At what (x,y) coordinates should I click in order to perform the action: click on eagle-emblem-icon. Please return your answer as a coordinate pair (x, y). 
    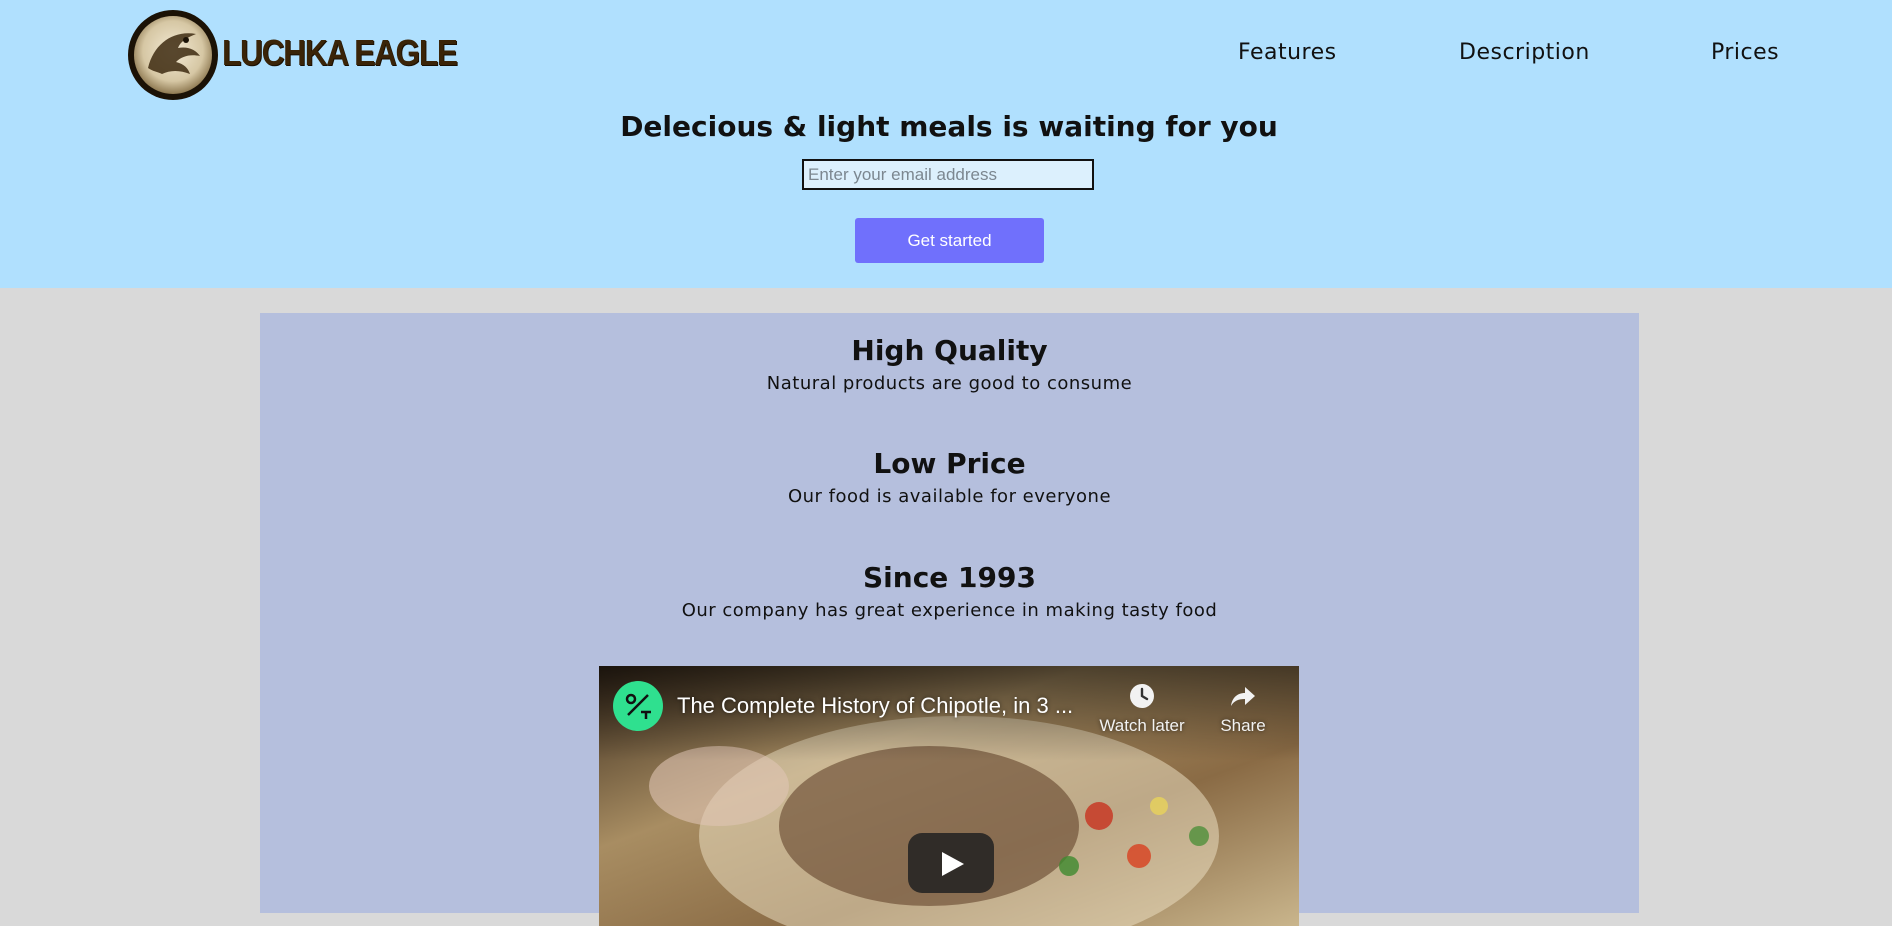
    Looking at the image, I should click on (173, 55).